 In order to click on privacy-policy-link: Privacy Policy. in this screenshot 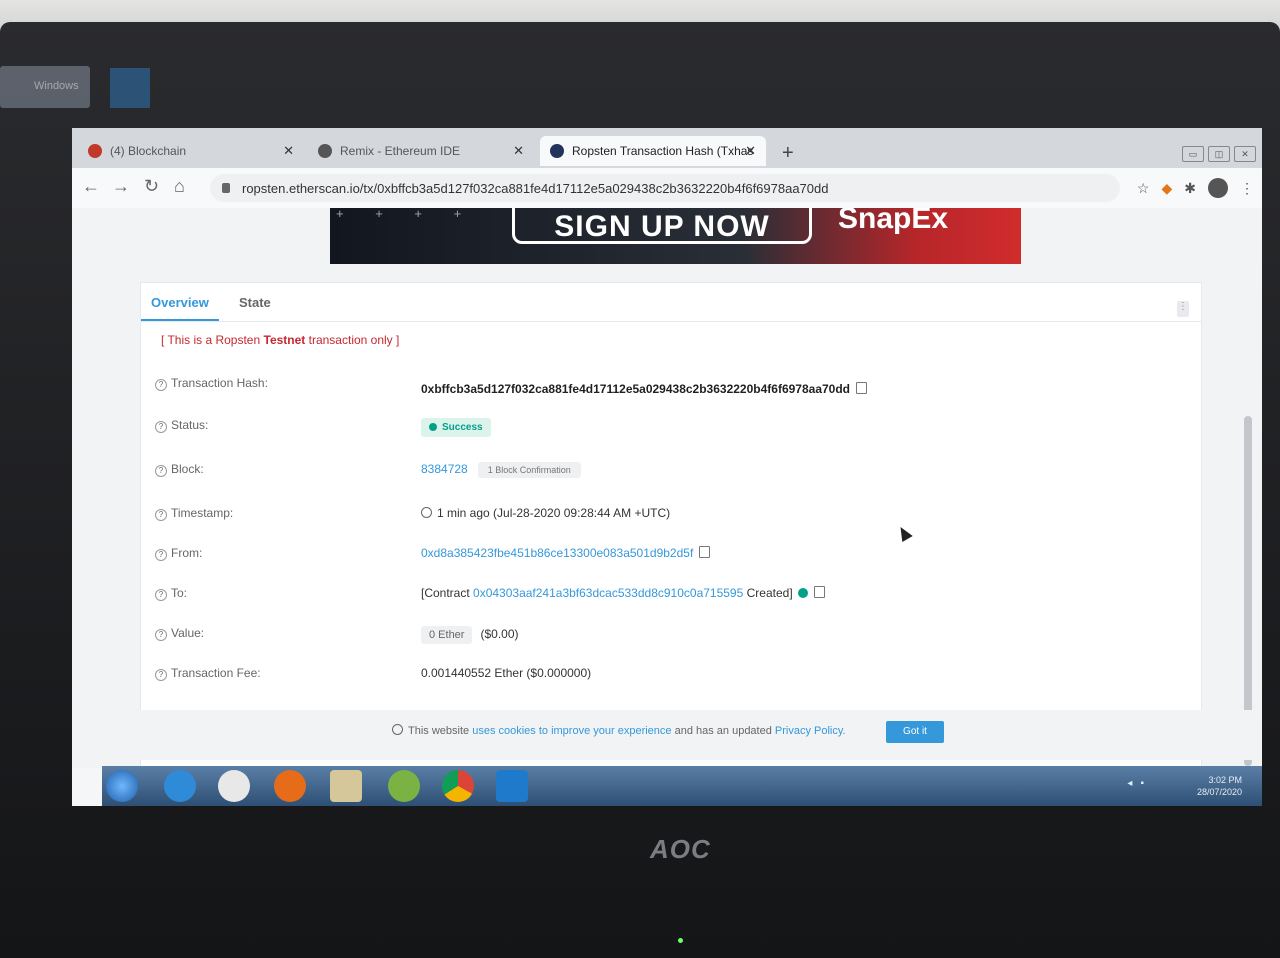, I will do `click(810, 731)`.